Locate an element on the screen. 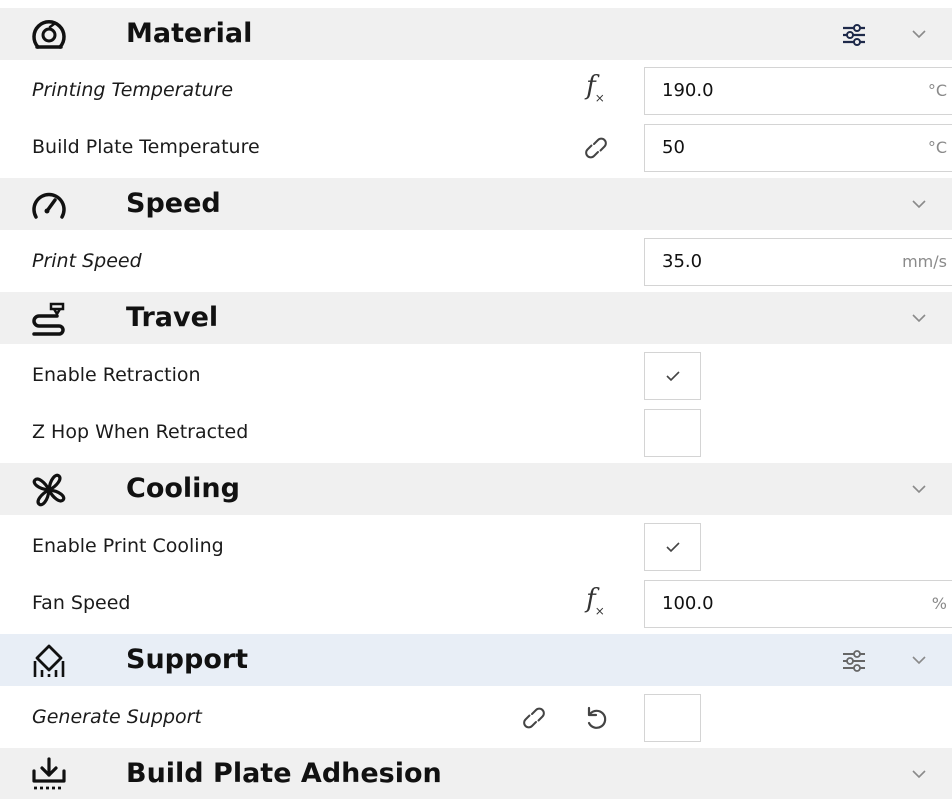 The height and width of the screenshot is (799, 952). setting-label: Z Hop When Retracted is located at coordinates (140, 432).